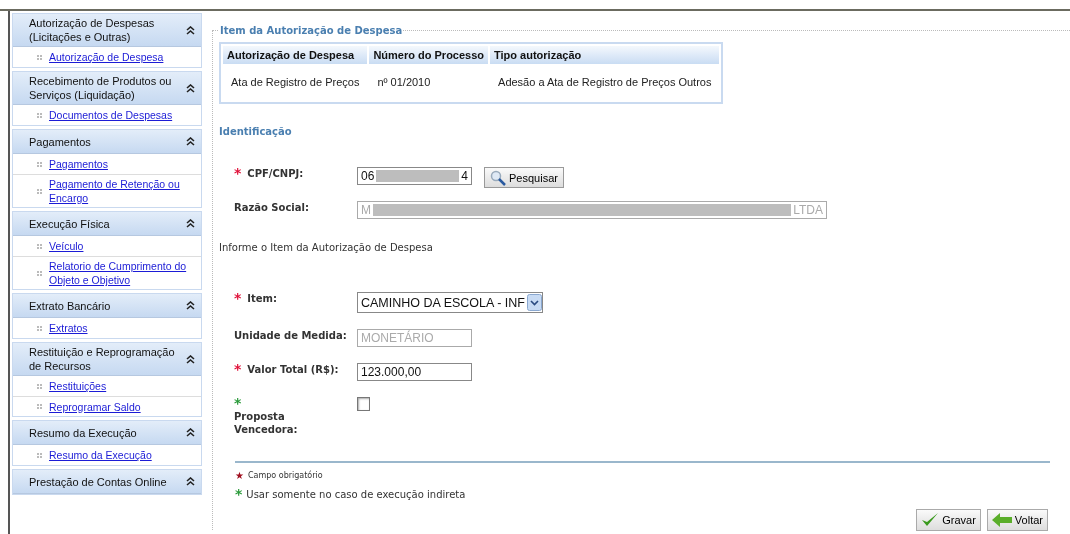 The image size is (1070, 534). Describe the element at coordinates (239, 475) in the screenshot. I see `required-mark: ★` at that location.